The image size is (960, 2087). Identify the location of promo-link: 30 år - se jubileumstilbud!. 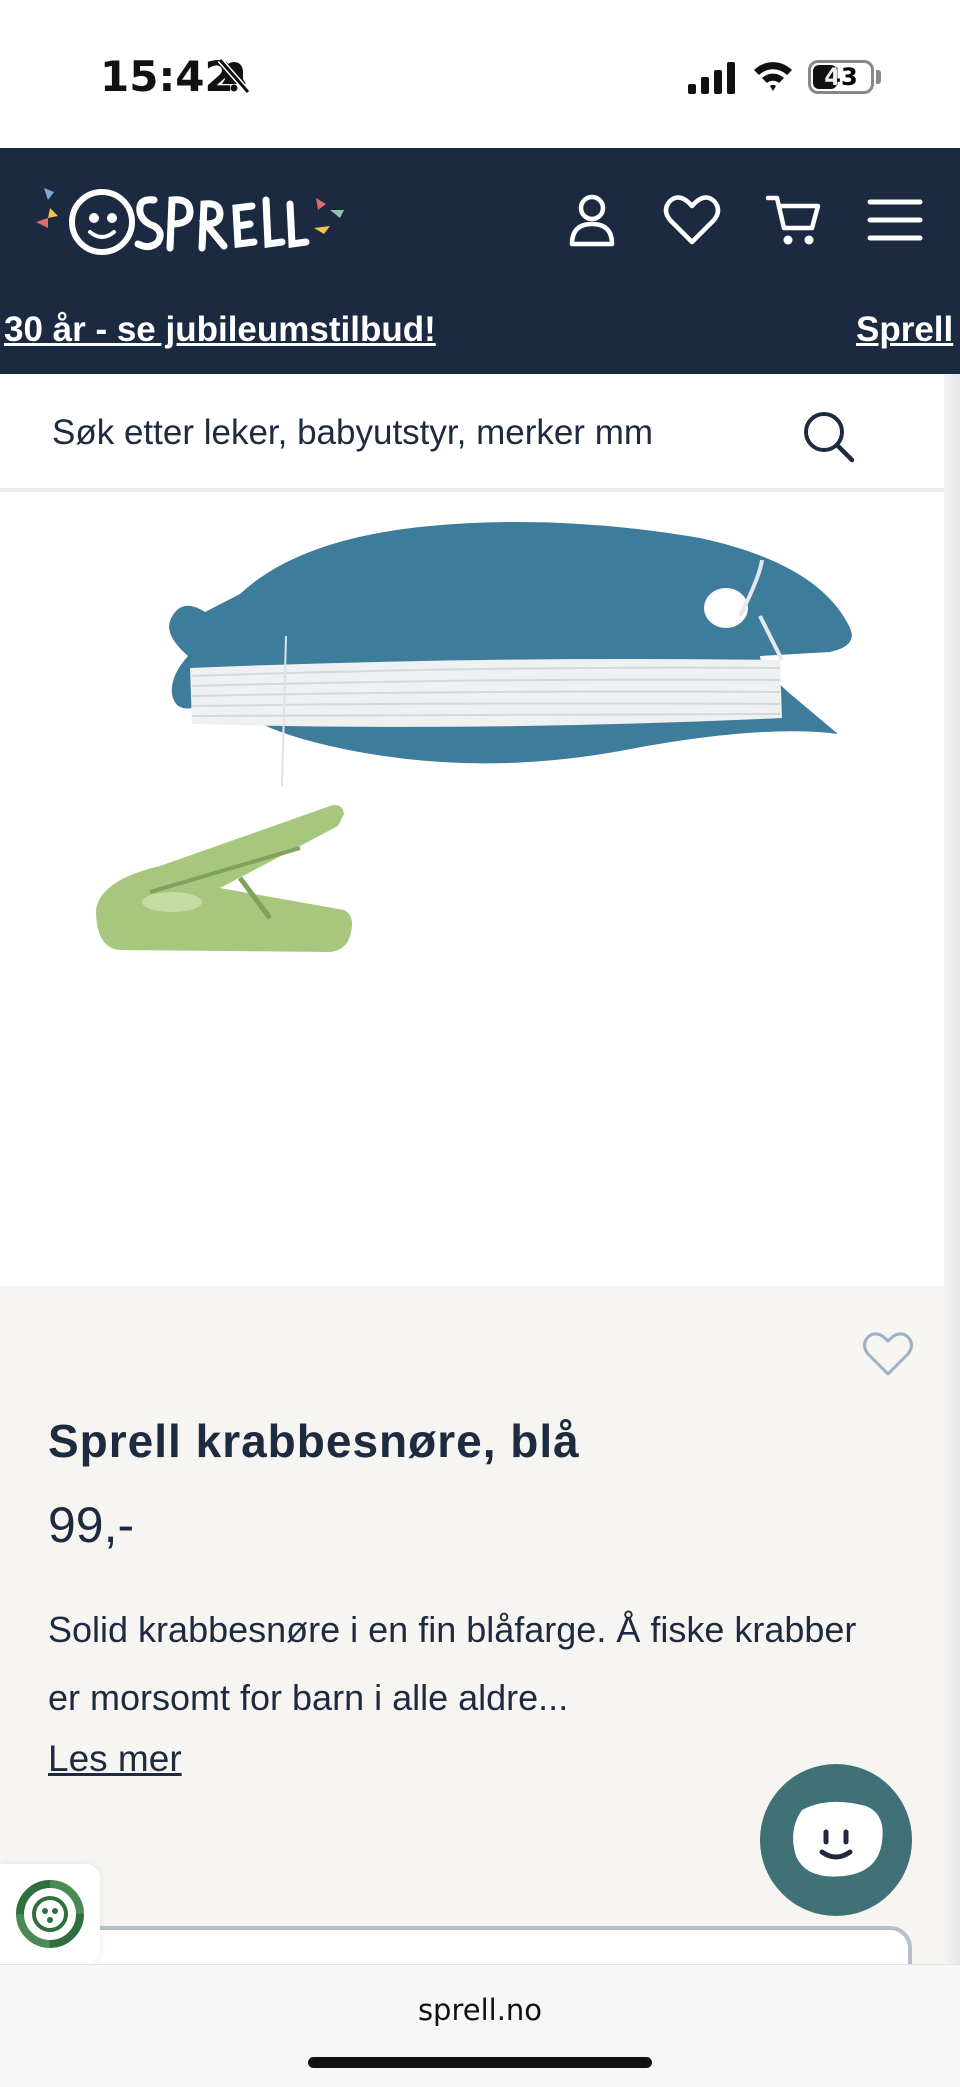
(220, 330).